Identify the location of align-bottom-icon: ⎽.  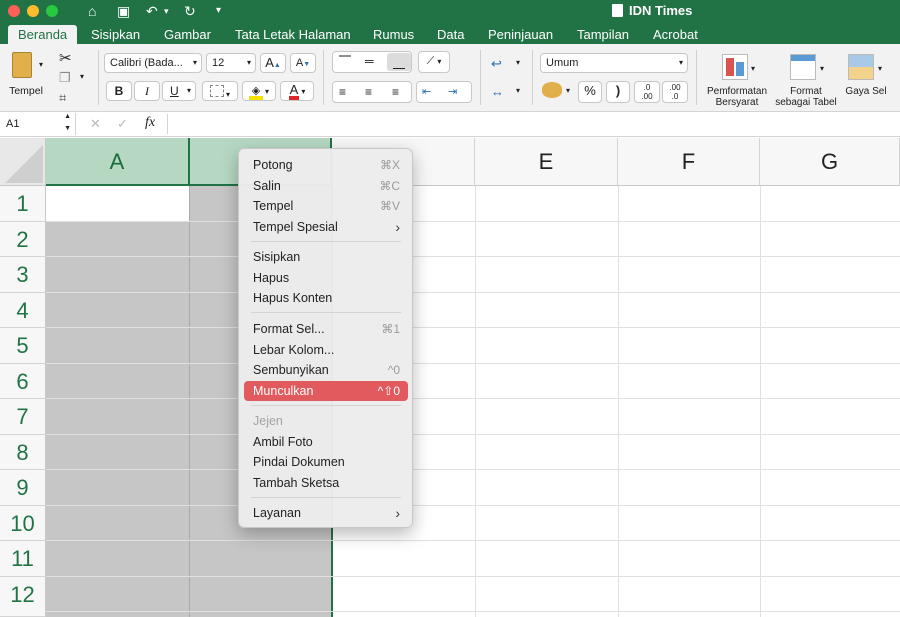
(399, 62).